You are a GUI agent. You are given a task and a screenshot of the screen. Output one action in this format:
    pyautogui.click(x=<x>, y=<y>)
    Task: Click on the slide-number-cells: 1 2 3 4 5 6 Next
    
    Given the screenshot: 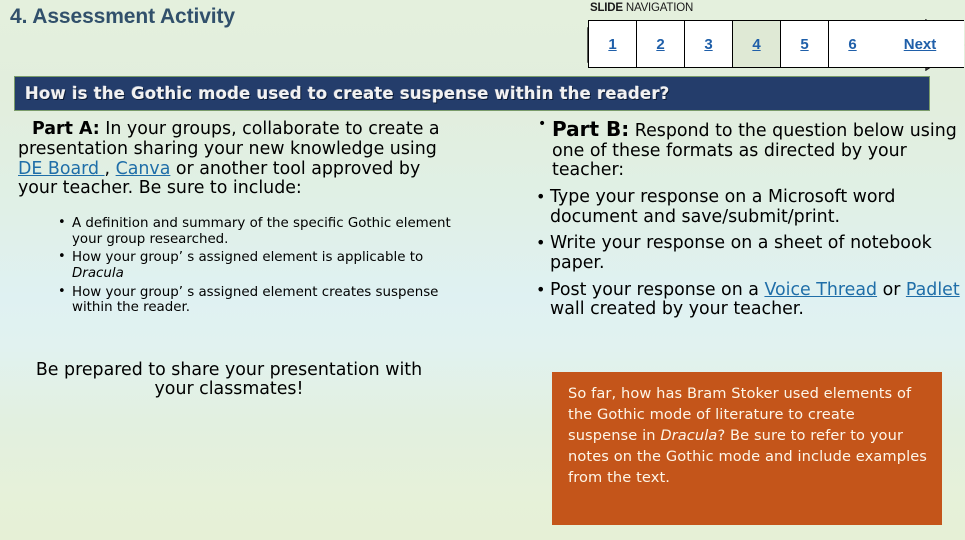 What is the action you would take?
    pyautogui.click(x=776, y=44)
    